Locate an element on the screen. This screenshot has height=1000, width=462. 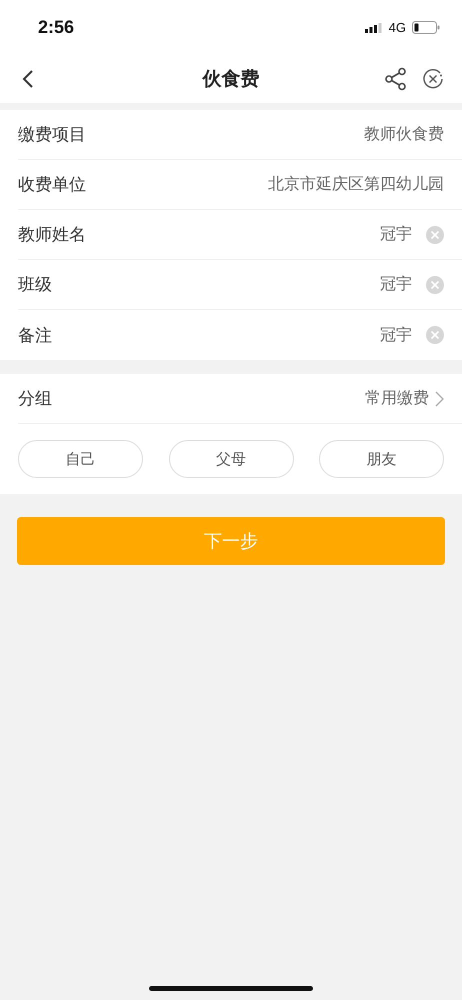
signal-icon is located at coordinates (373, 27).